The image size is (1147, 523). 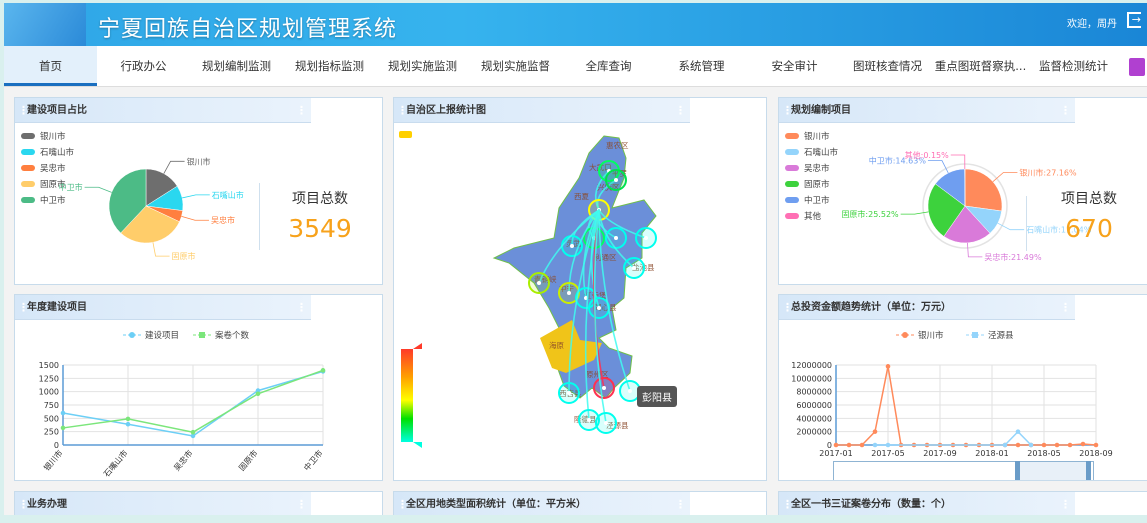 I want to click on visual-map-bar, so click(x=407, y=395).